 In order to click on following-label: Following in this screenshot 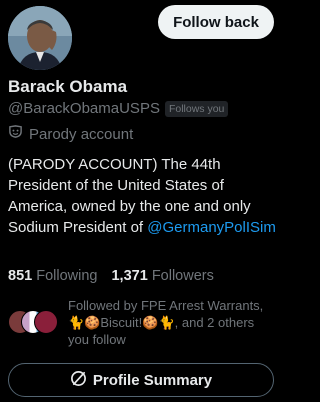, I will do `click(67, 276)`.